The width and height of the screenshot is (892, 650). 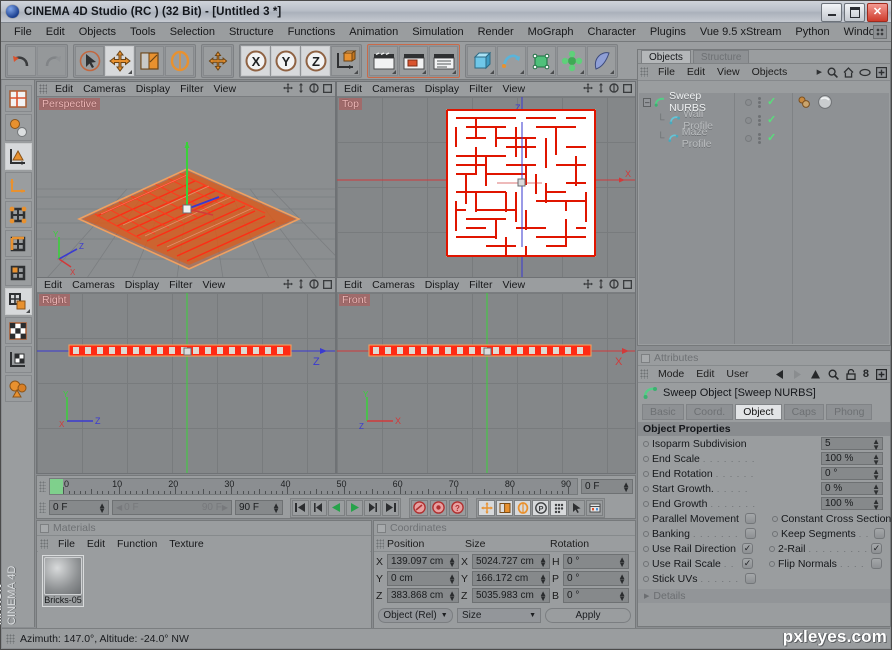 I want to click on object-axis-icon, so click(x=18, y=156).